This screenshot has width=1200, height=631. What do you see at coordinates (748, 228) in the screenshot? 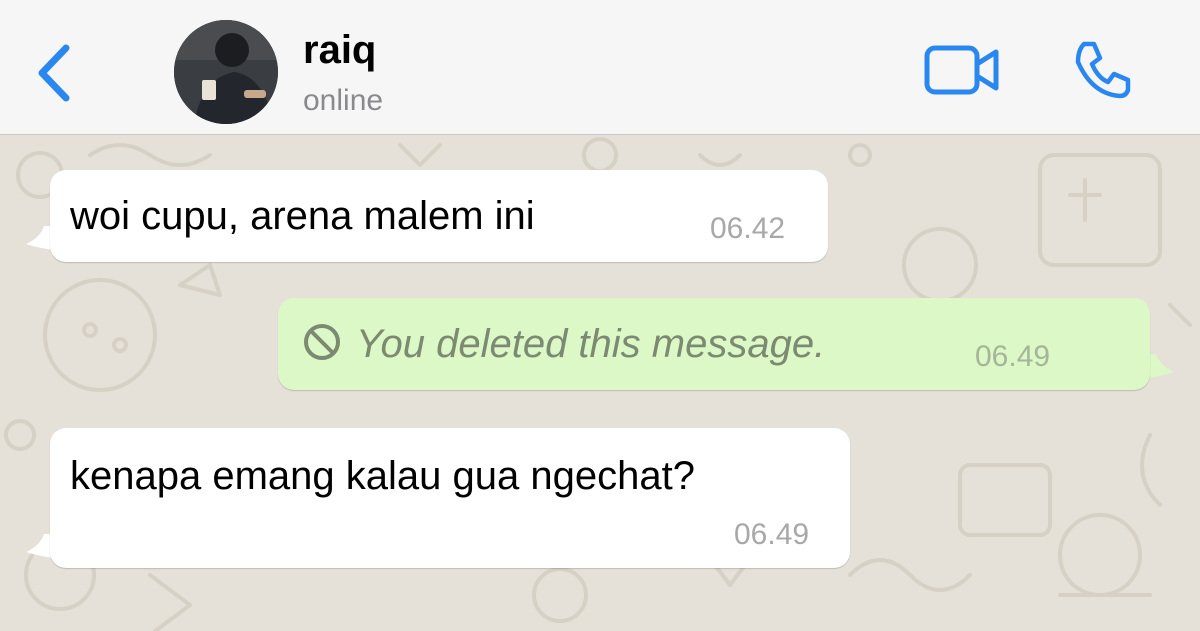
I see `message-timestamp: 06.42` at bounding box center [748, 228].